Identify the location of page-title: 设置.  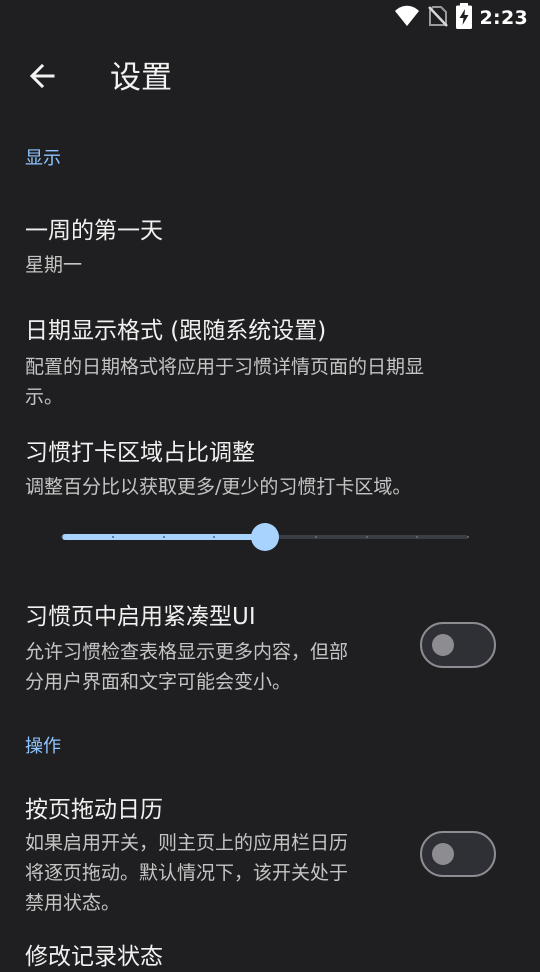
(141, 78).